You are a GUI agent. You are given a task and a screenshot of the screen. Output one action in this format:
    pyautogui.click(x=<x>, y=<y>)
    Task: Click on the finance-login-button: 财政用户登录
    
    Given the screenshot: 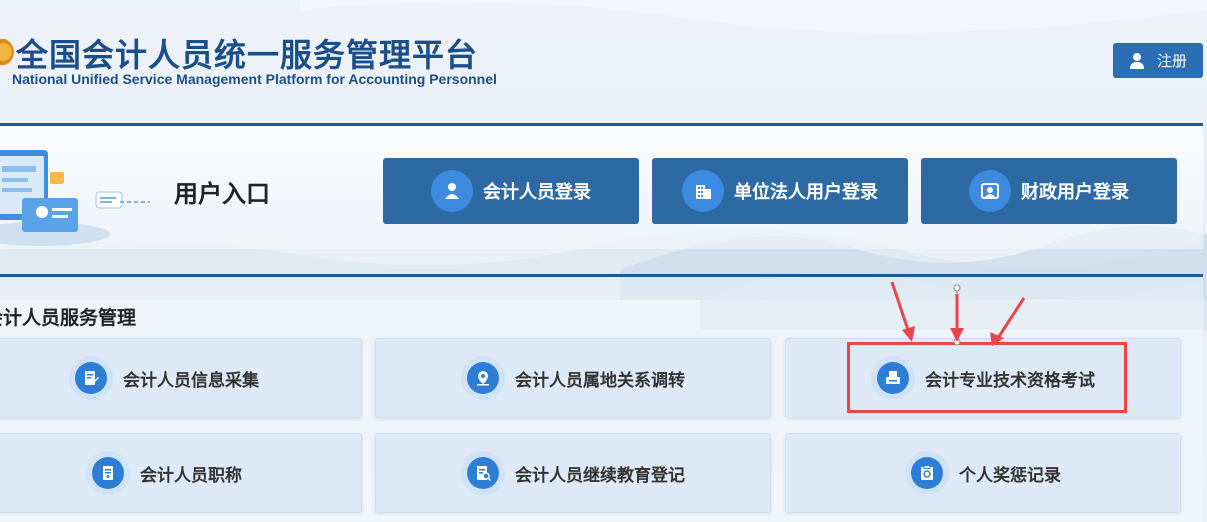 What is the action you would take?
    pyautogui.click(x=1049, y=191)
    